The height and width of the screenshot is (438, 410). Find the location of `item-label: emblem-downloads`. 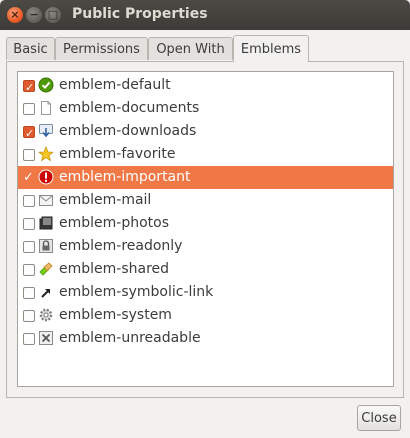

item-label: emblem-downloads is located at coordinates (128, 131).